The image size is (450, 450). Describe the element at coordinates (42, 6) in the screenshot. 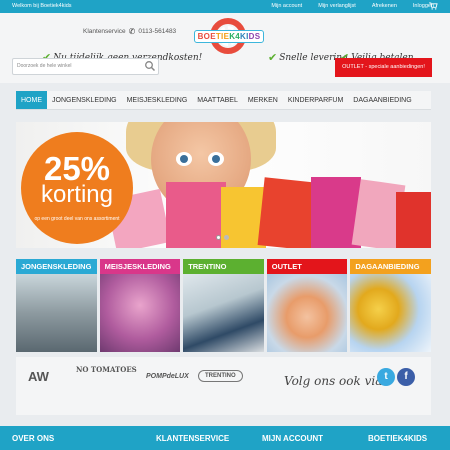

I see `welcome-text: Welkom bij Boetiek4kids` at that location.